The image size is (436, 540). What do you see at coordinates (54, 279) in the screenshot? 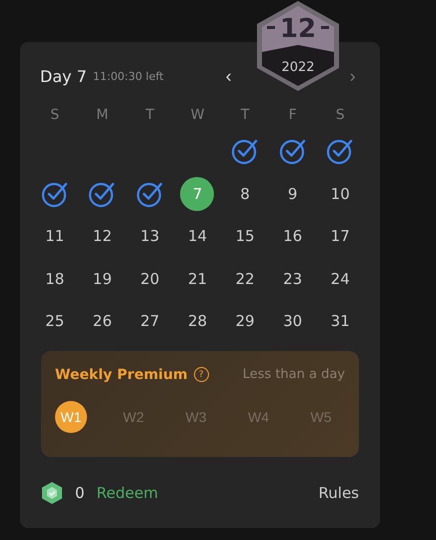
I see `calendar-date: 18` at bounding box center [54, 279].